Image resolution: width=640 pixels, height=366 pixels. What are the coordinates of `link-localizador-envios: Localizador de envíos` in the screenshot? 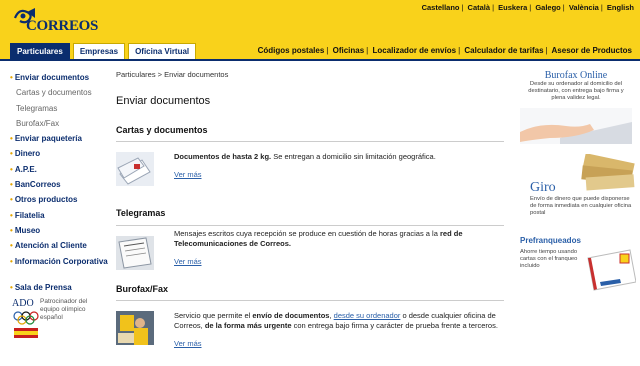 It's located at (414, 50).